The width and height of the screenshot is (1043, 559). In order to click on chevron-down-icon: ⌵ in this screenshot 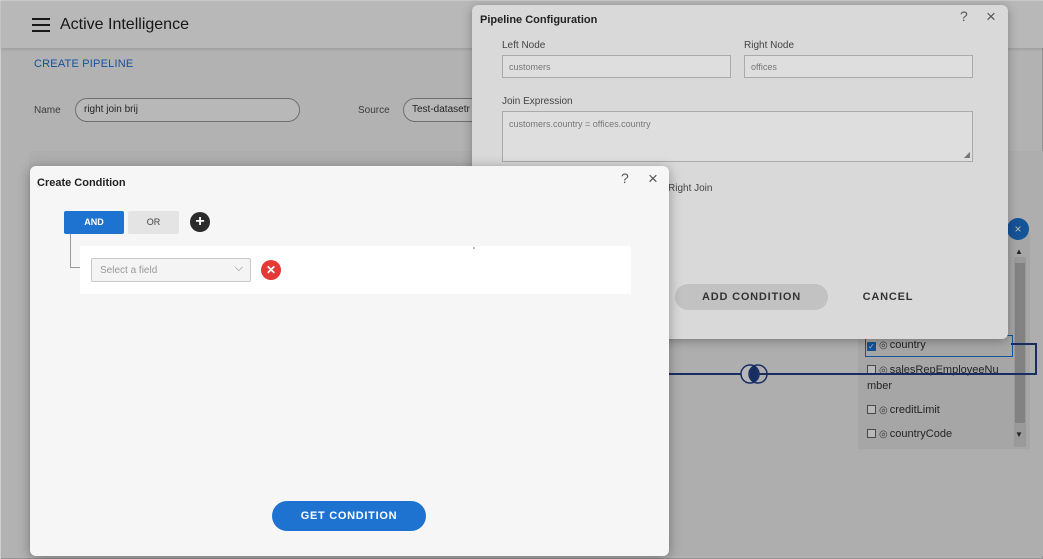, I will do `click(238, 268)`.